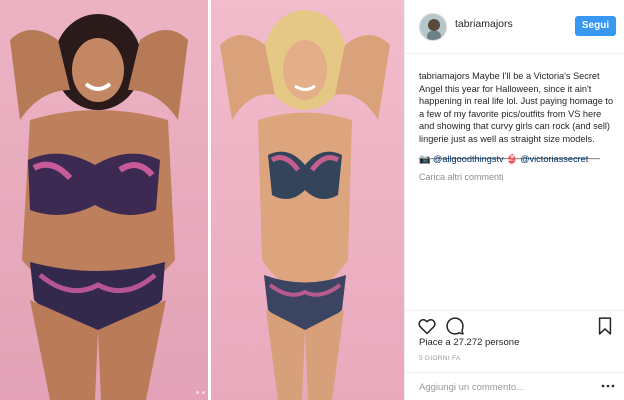 Image resolution: width=624 pixels, height=400 pixels. I want to click on carousel-indicator, so click(200, 392).